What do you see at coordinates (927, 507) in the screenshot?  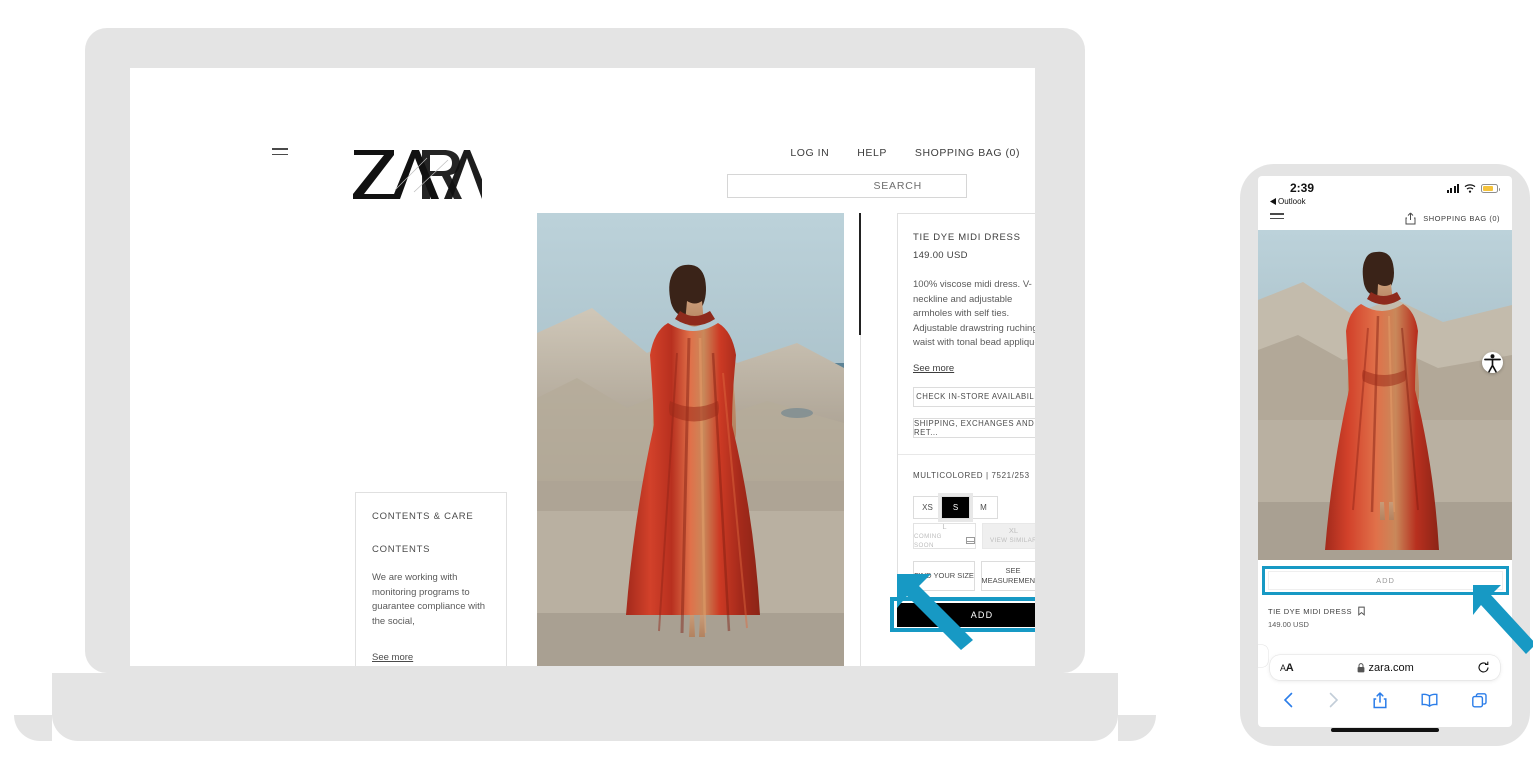 I see `size-option-xs: XS` at bounding box center [927, 507].